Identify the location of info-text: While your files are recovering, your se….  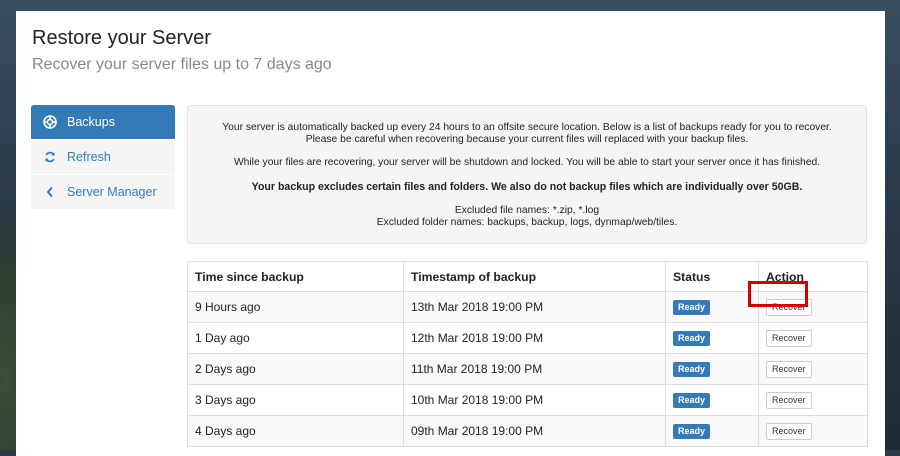
(527, 162).